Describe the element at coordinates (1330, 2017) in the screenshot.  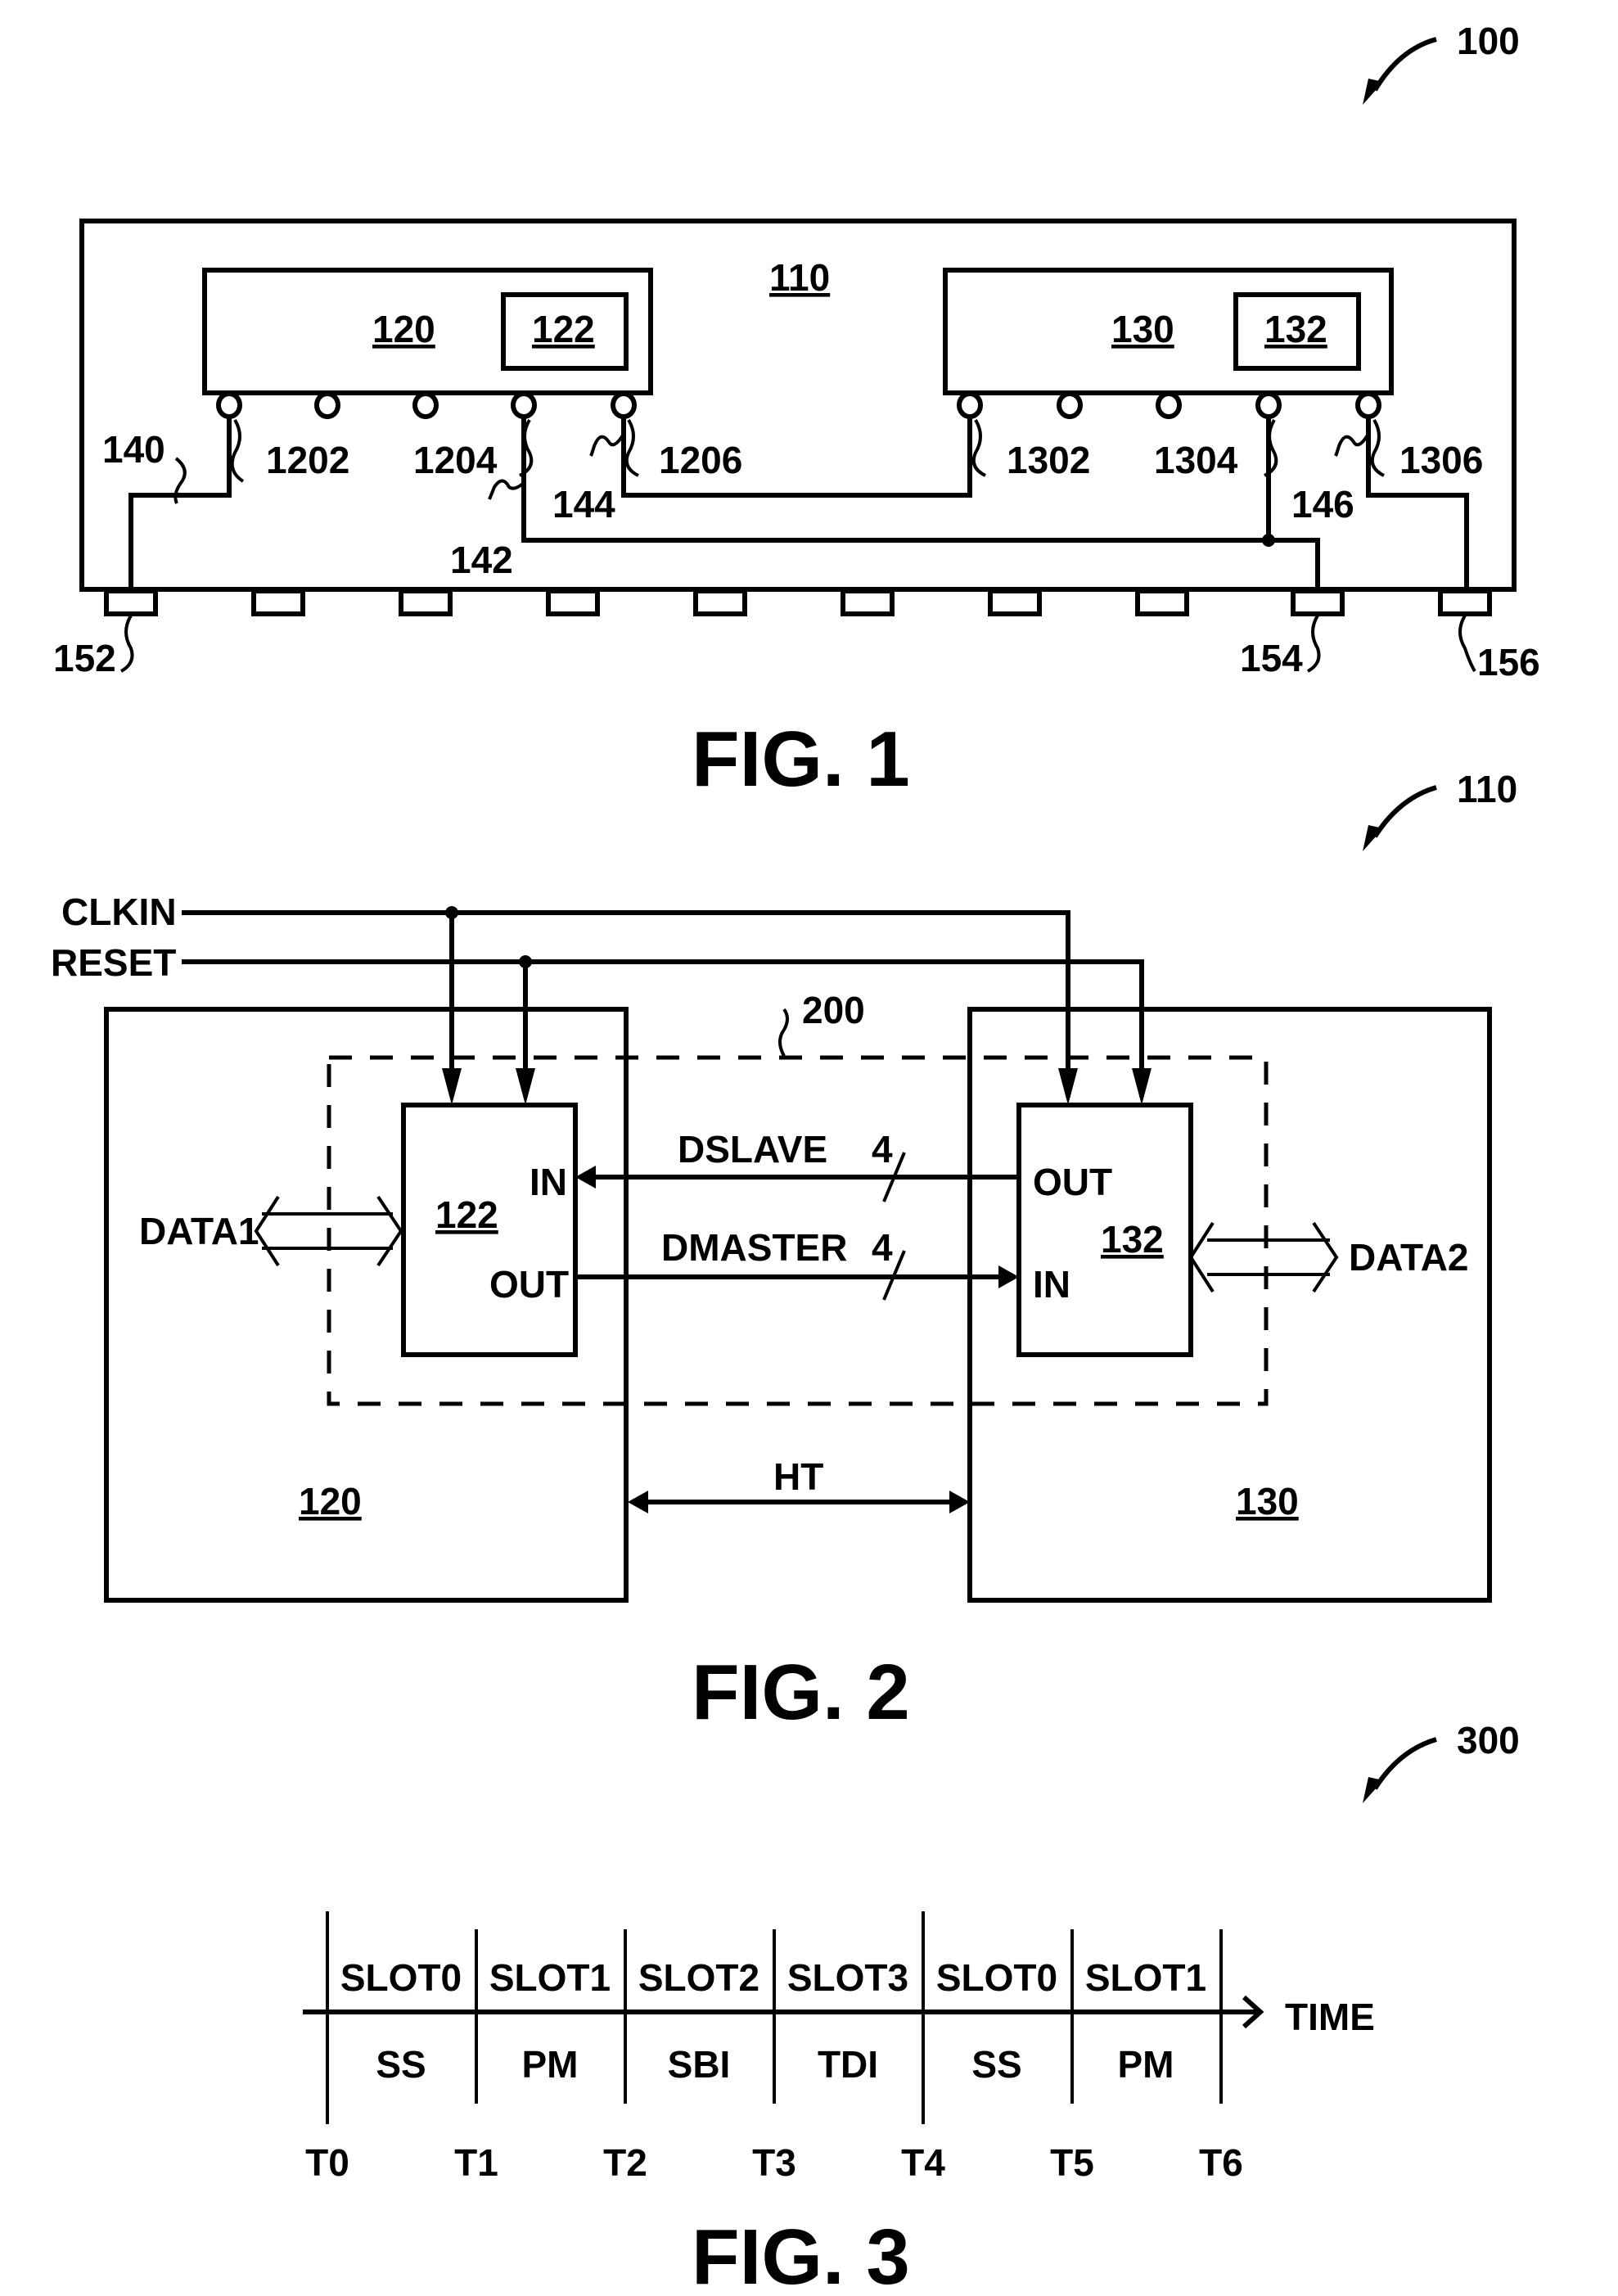
I see `time-label: TIME` at that location.